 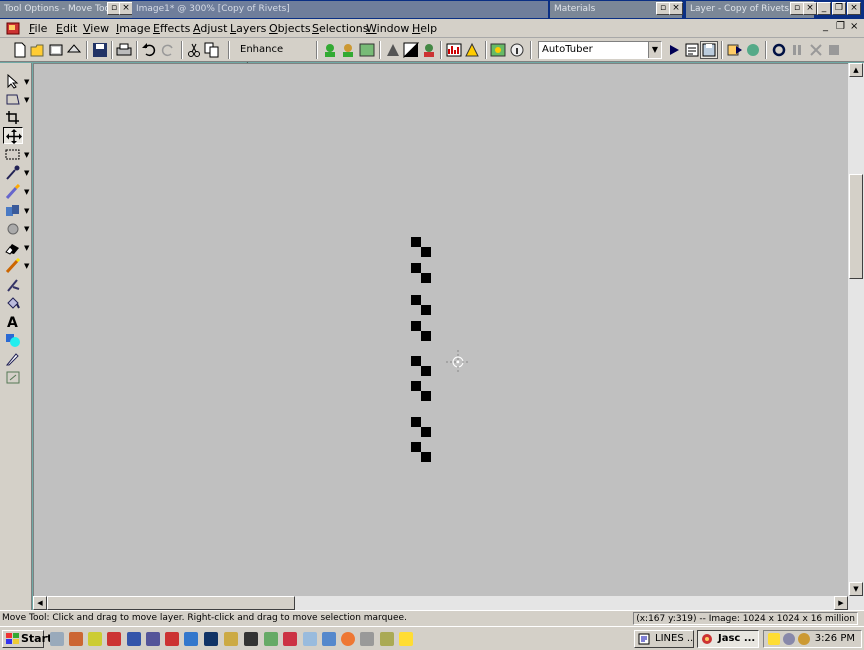 I want to click on scroll-left-icon: ◀, so click(x=40, y=603).